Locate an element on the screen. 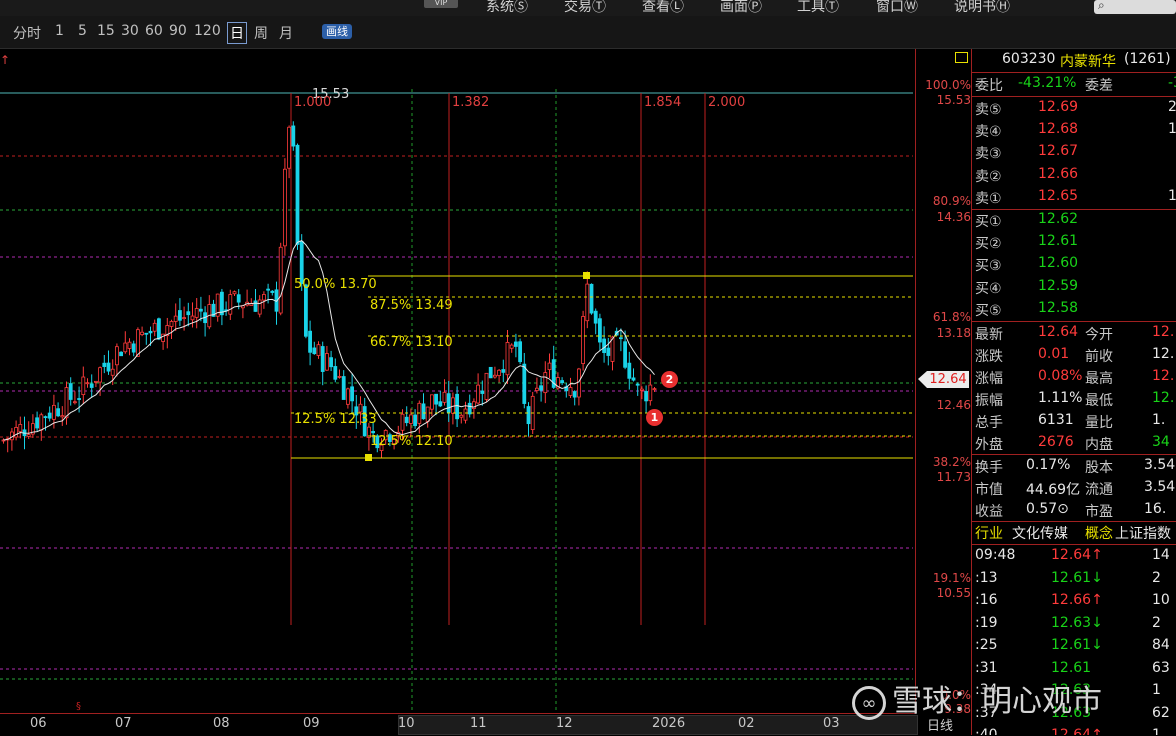 The height and width of the screenshot is (736, 1176). stock-rank: (1261) is located at coordinates (1147, 59).